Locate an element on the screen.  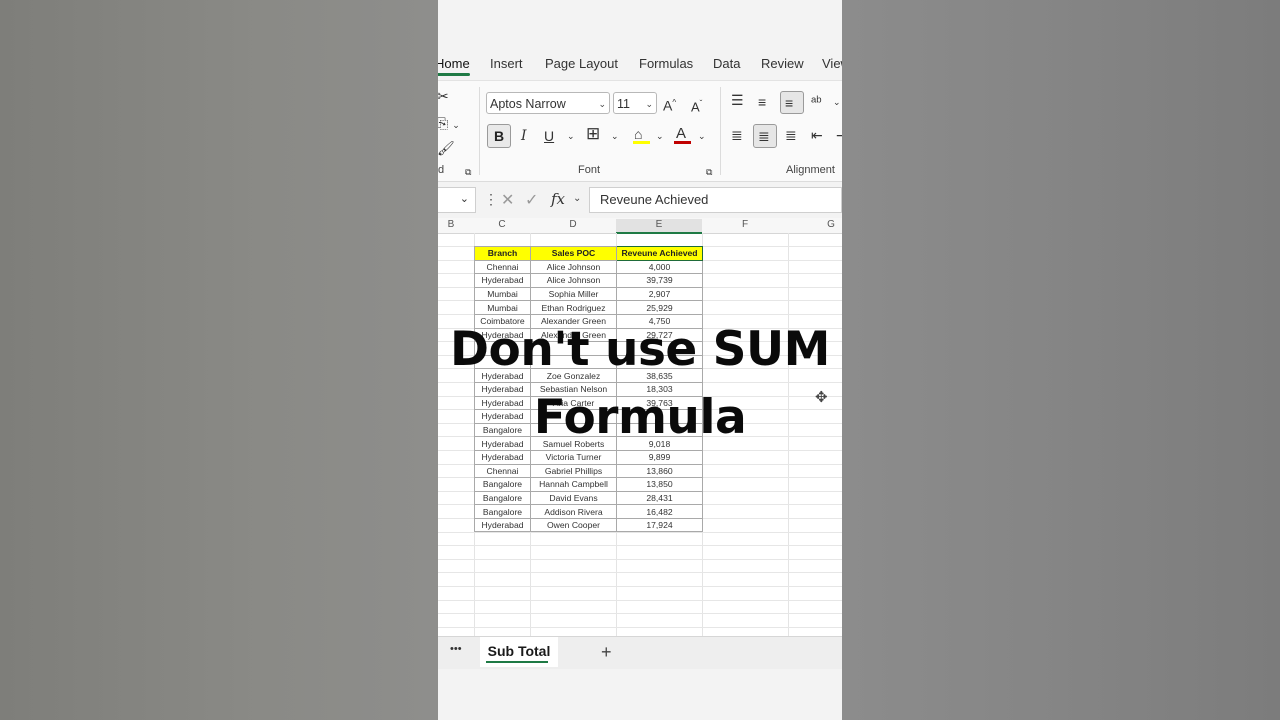
table-cell: Gabriel Phillips is located at coordinates (573, 471).